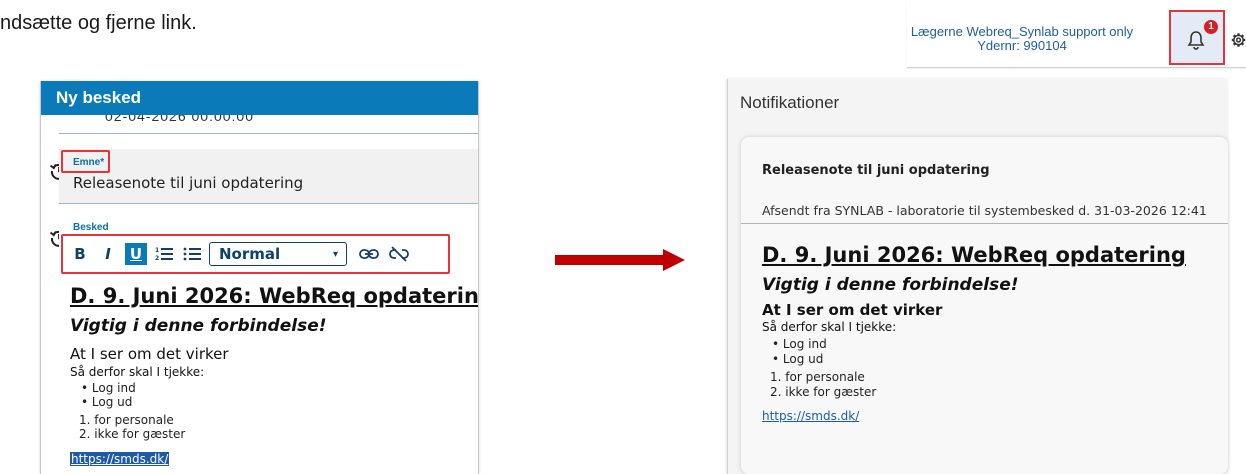  I want to click on gear-icon, so click(1238, 40).